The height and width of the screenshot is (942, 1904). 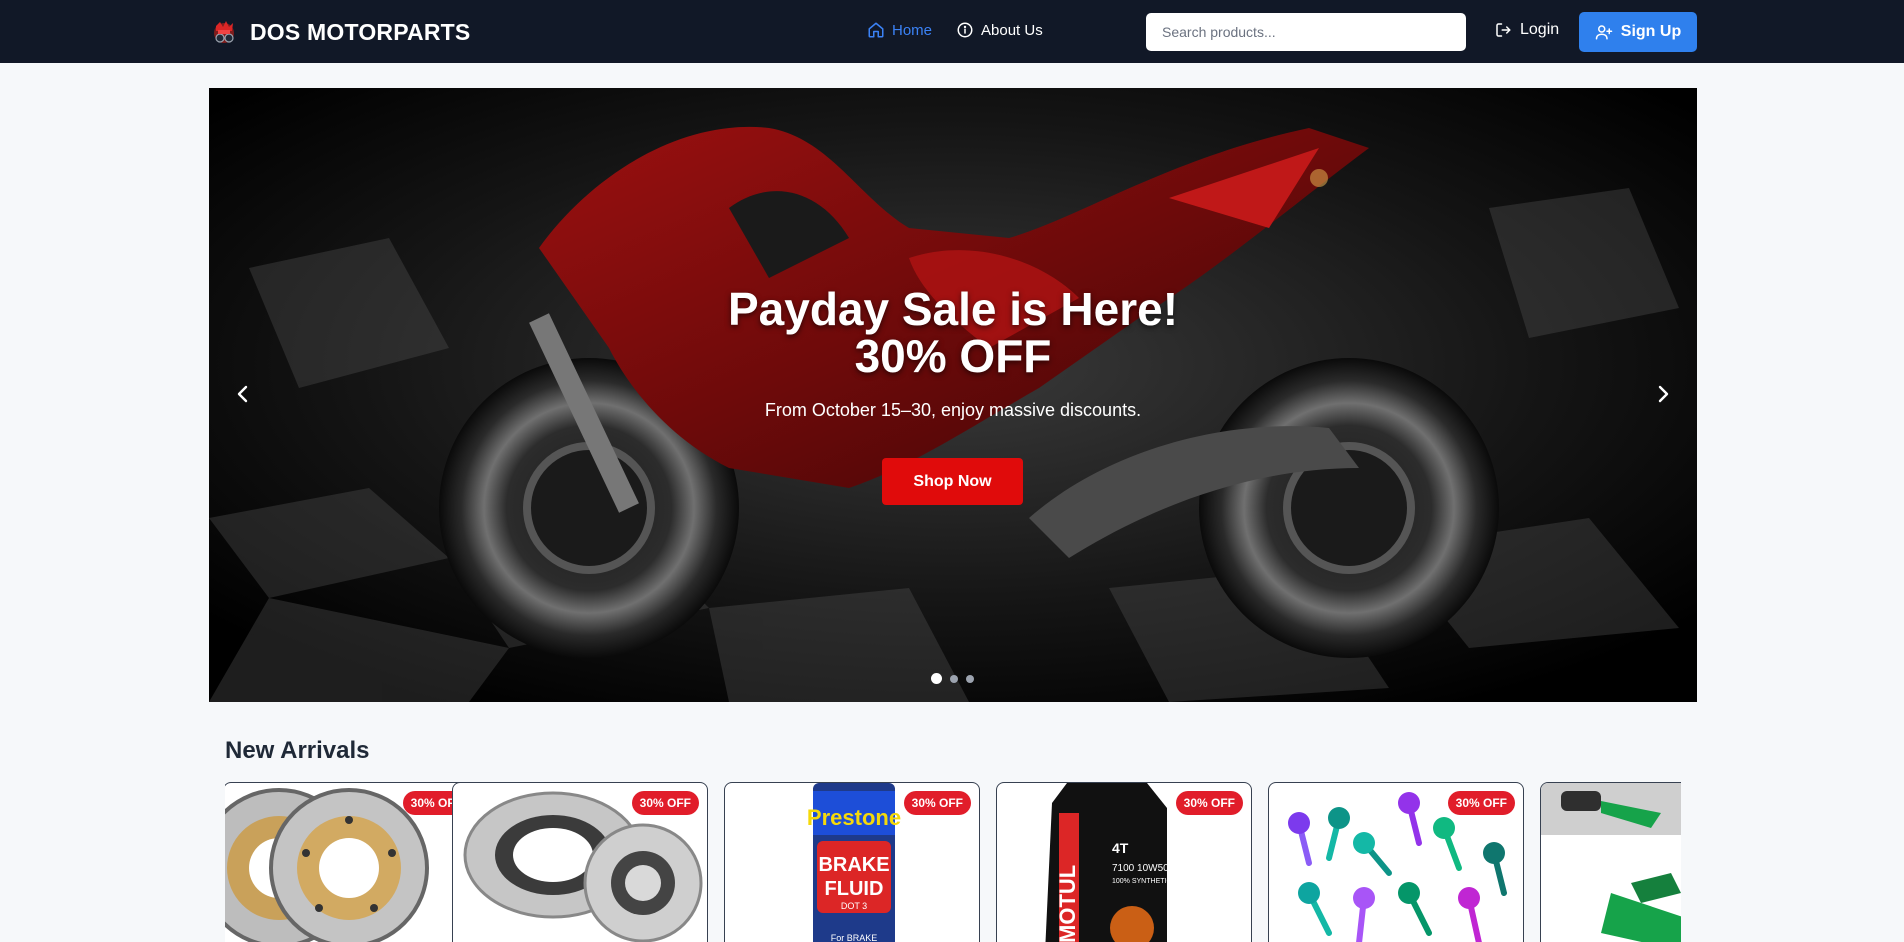 What do you see at coordinates (1663, 394) in the screenshot?
I see `chevron-right-icon` at bounding box center [1663, 394].